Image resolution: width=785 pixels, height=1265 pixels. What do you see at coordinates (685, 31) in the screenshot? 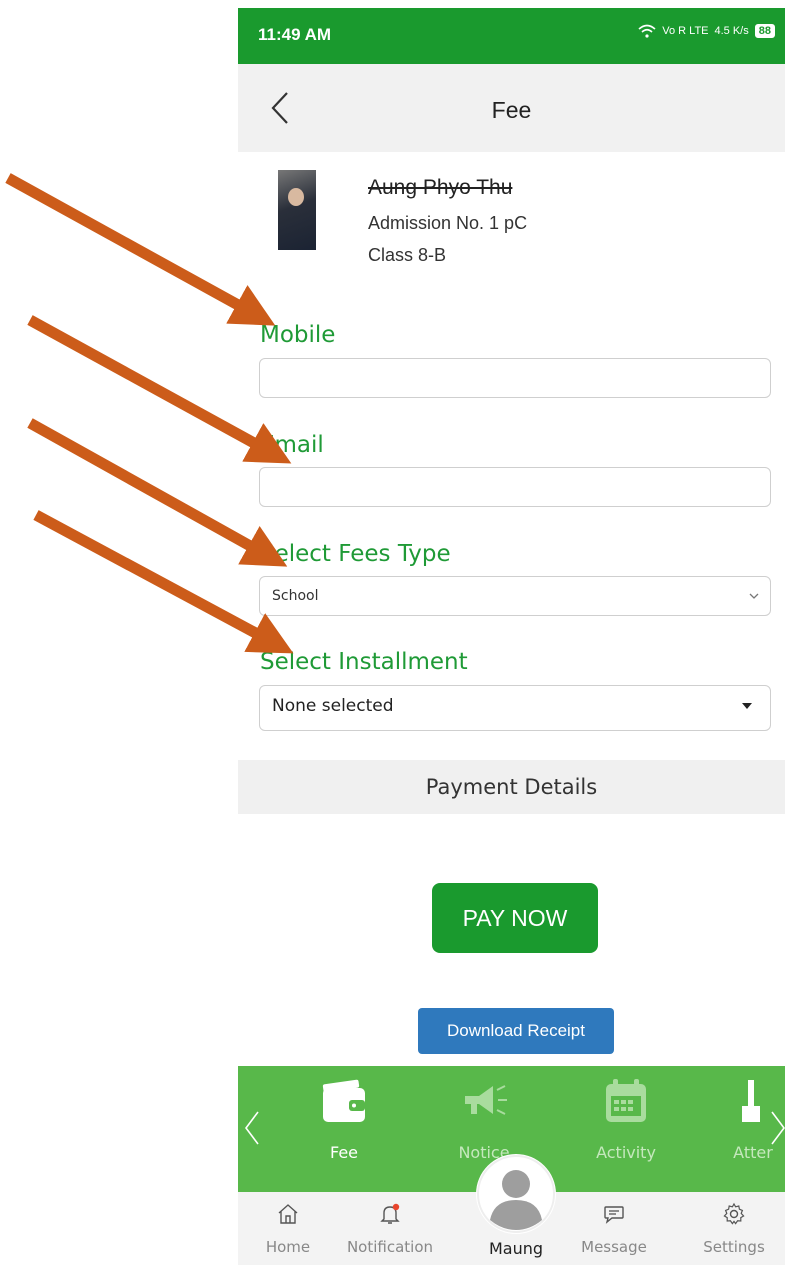
I see `network-label: Vo R LTE` at bounding box center [685, 31].